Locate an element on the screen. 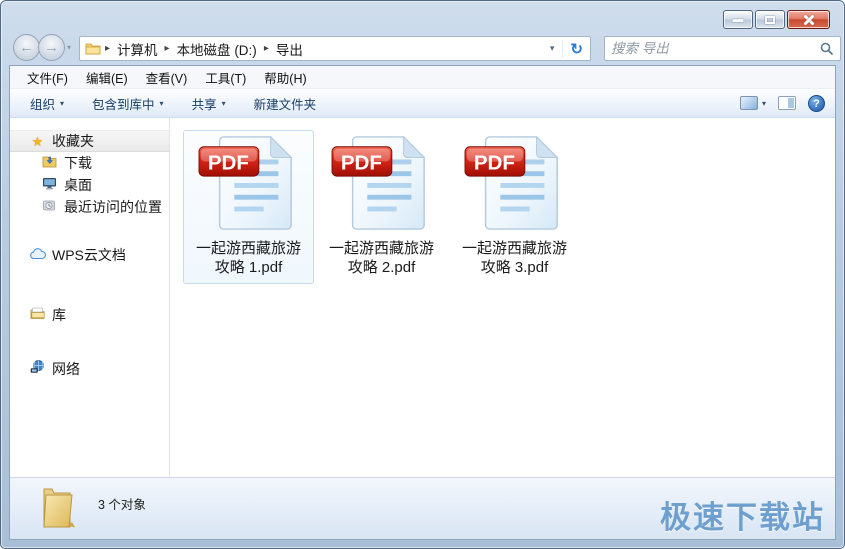 This screenshot has width=845, height=549. menu-edit: 编辑(E) is located at coordinates (107, 77).